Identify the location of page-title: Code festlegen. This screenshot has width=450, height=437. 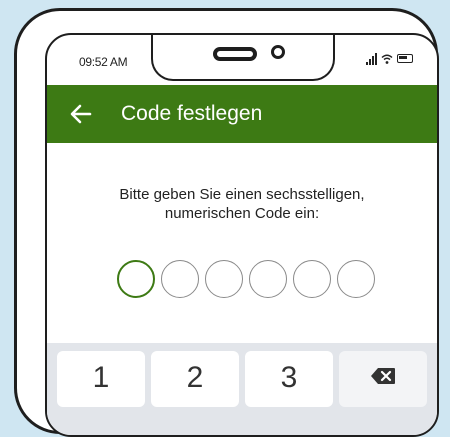
(192, 113).